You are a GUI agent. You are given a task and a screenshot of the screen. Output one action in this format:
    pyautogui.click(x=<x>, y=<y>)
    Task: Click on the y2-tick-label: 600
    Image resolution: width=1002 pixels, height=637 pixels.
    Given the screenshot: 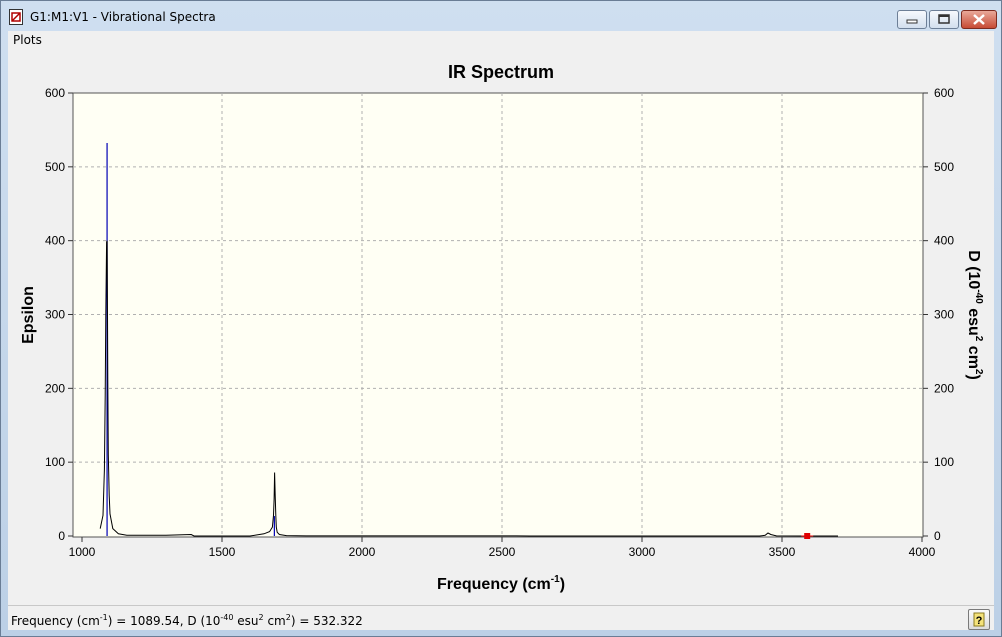 What is the action you would take?
    pyautogui.click(x=944, y=93)
    